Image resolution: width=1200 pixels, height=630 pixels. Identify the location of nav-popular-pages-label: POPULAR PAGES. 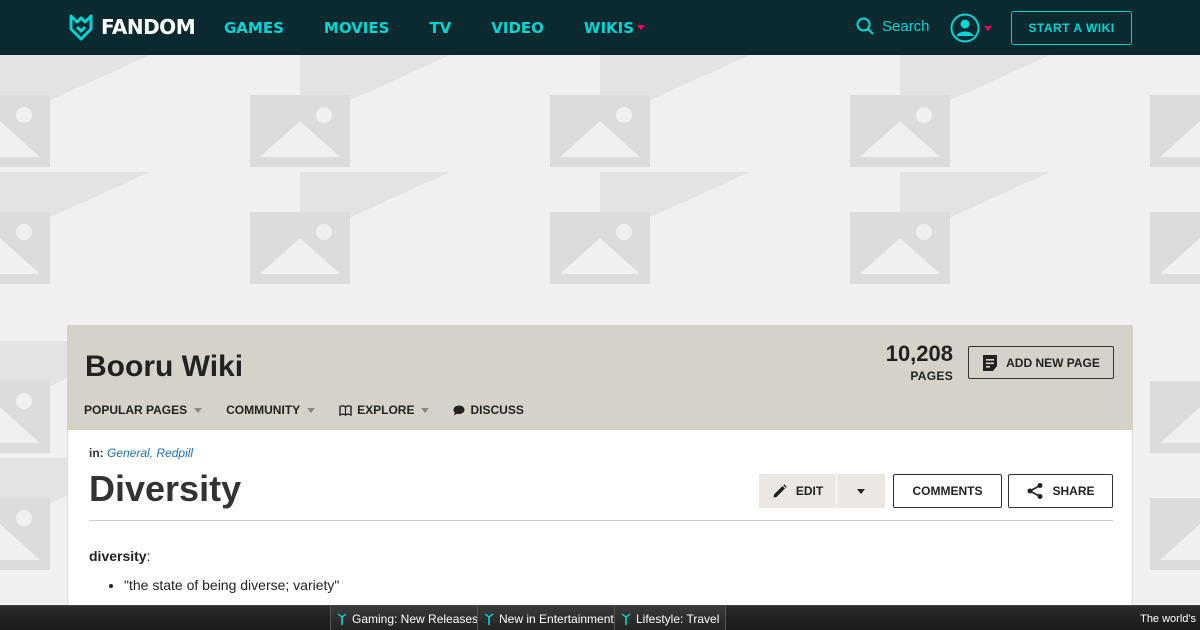
(136, 410).